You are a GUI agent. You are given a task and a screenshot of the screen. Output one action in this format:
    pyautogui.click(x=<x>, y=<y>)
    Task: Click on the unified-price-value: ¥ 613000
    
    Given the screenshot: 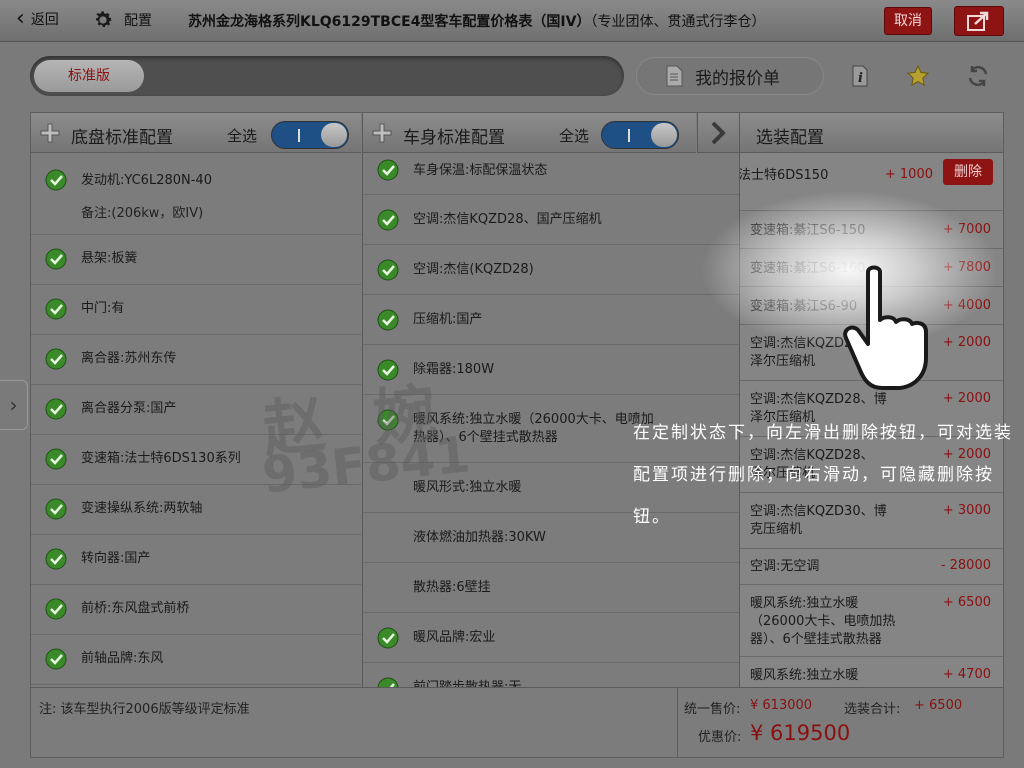 What is the action you would take?
    pyautogui.click(x=781, y=705)
    